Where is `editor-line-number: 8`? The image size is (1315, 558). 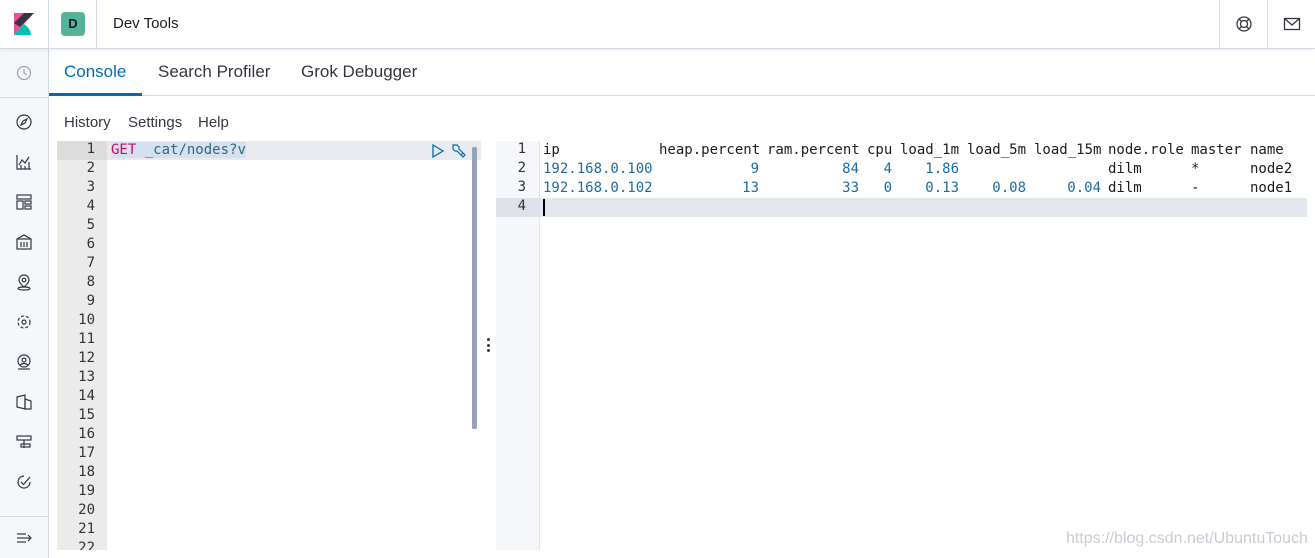 editor-line-number: 8 is located at coordinates (90, 282).